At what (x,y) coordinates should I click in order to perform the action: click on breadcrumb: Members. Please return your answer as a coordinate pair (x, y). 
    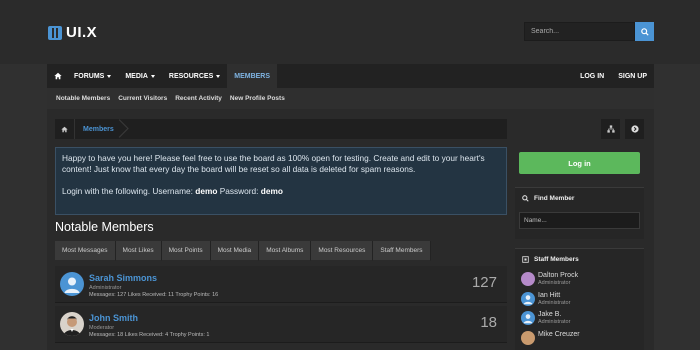
    Looking at the image, I should click on (281, 129).